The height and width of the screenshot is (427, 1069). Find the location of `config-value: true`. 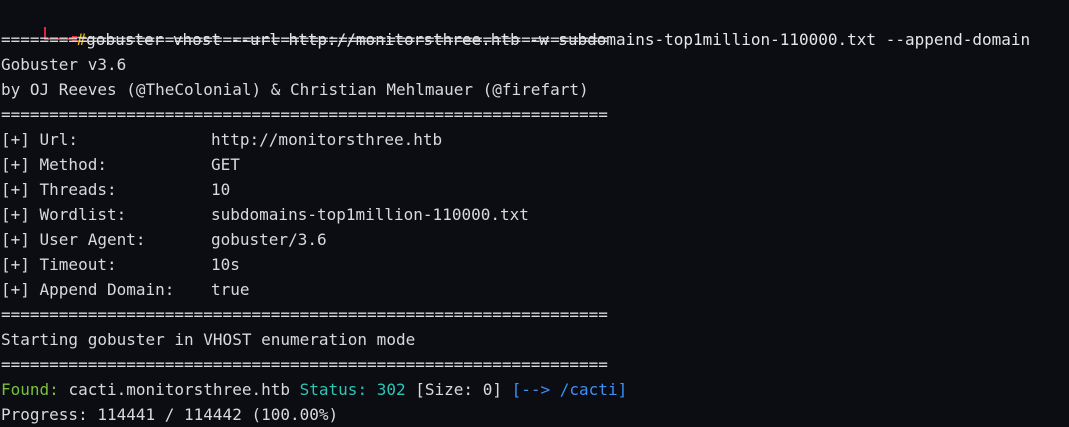

config-value: true is located at coordinates (230, 289).